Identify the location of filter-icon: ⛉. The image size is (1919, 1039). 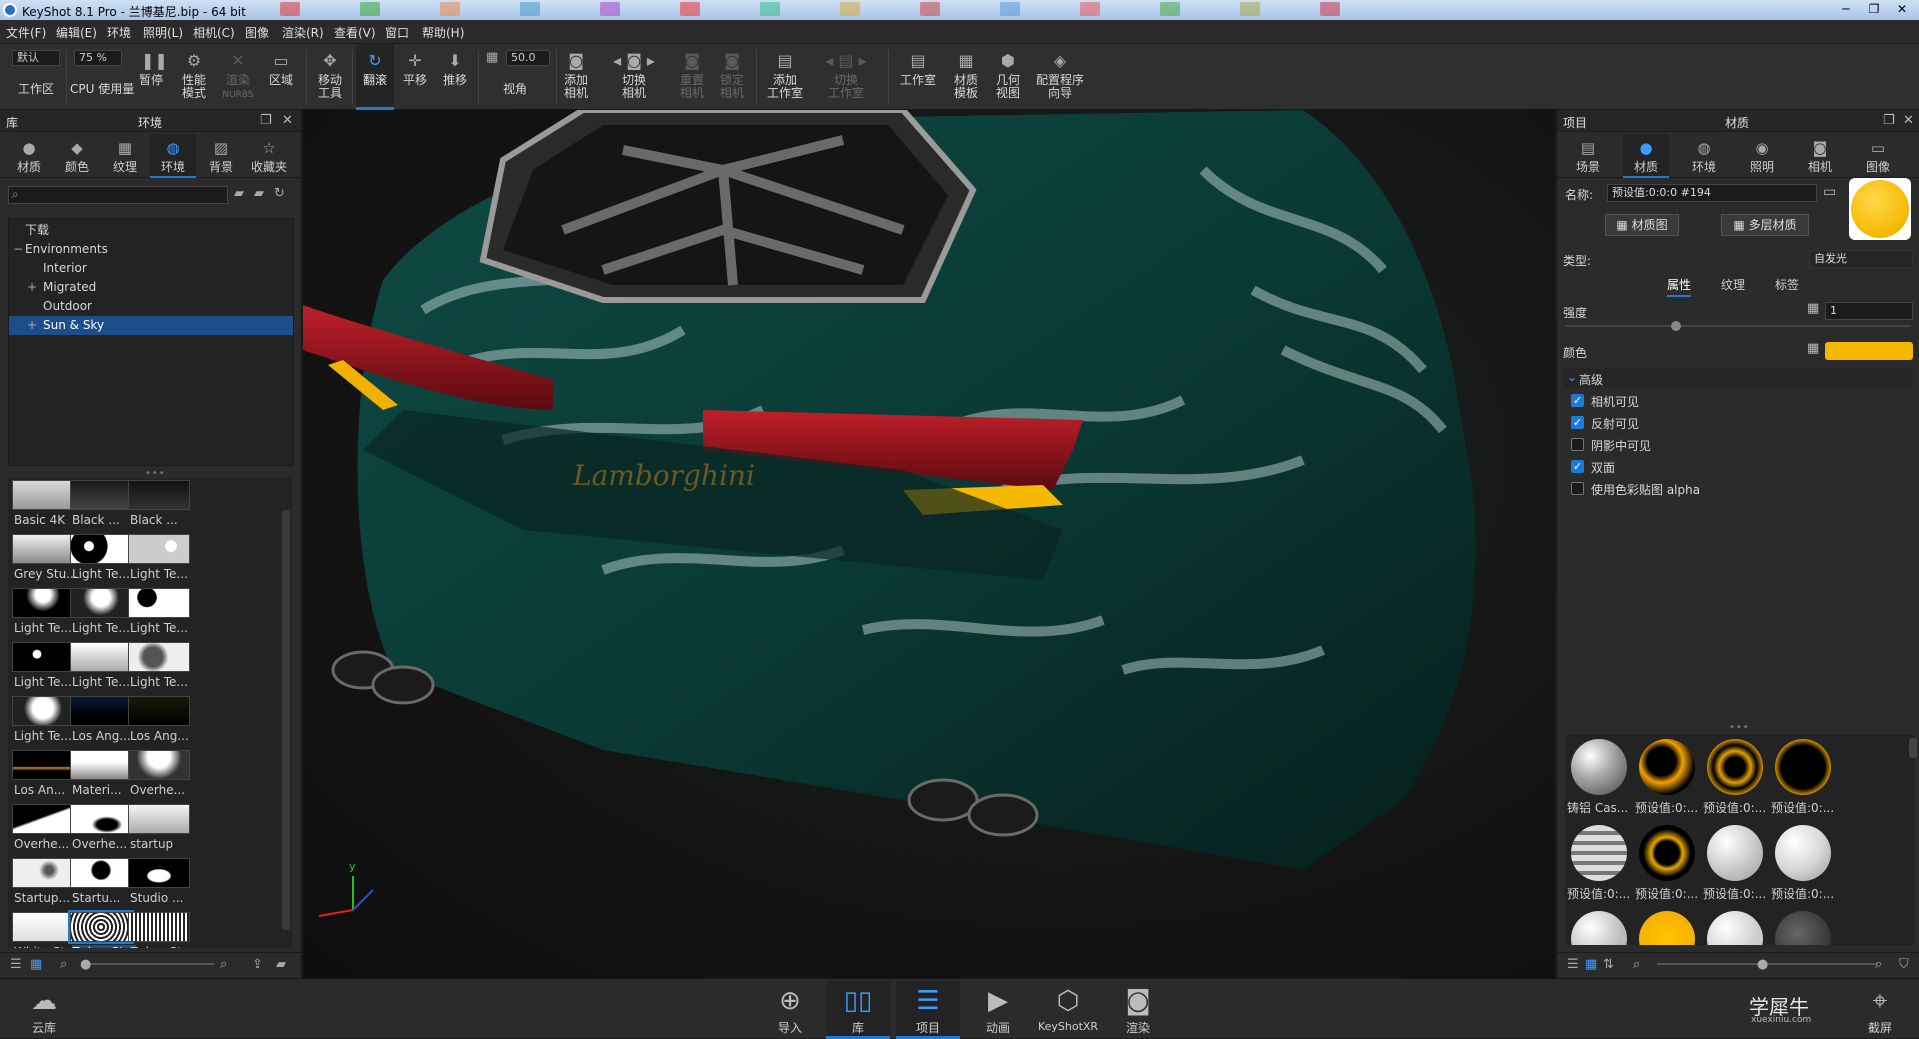
(1904, 964).